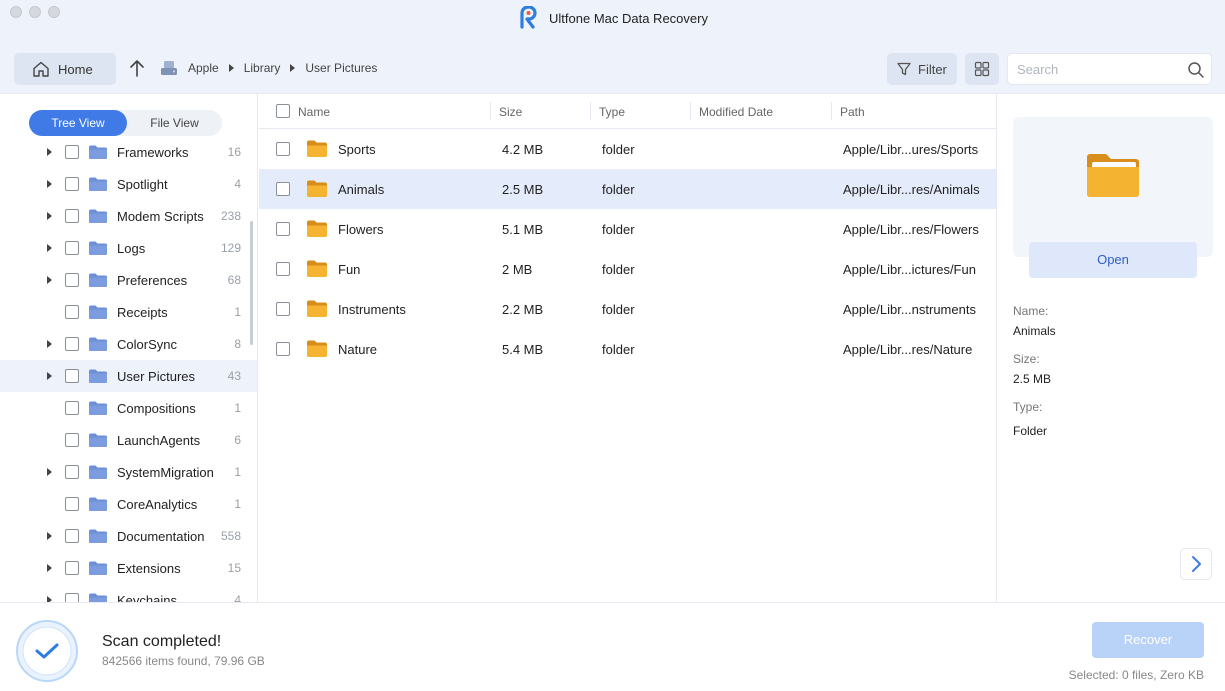 Image resolution: width=1225 pixels, height=691 pixels. What do you see at coordinates (152, 280) in the screenshot?
I see `tree-item-label: Preferences` at bounding box center [152, 280].